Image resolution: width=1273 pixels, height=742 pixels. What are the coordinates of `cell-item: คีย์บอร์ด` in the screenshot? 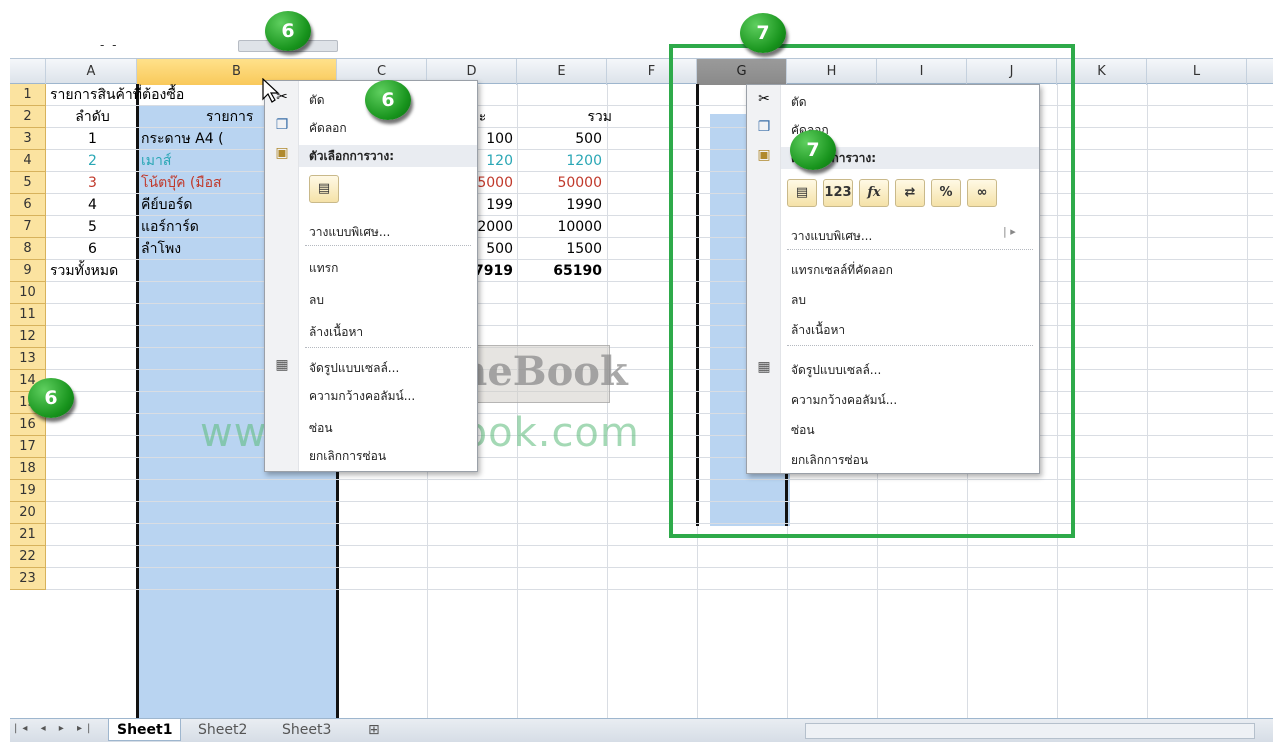 It's located at (206, 205).